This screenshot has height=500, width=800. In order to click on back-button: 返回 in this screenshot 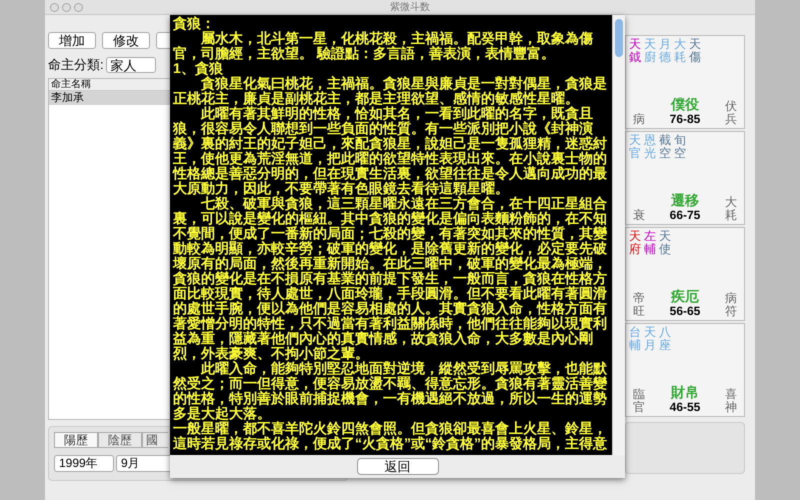, I will do `click(397, 466)`.